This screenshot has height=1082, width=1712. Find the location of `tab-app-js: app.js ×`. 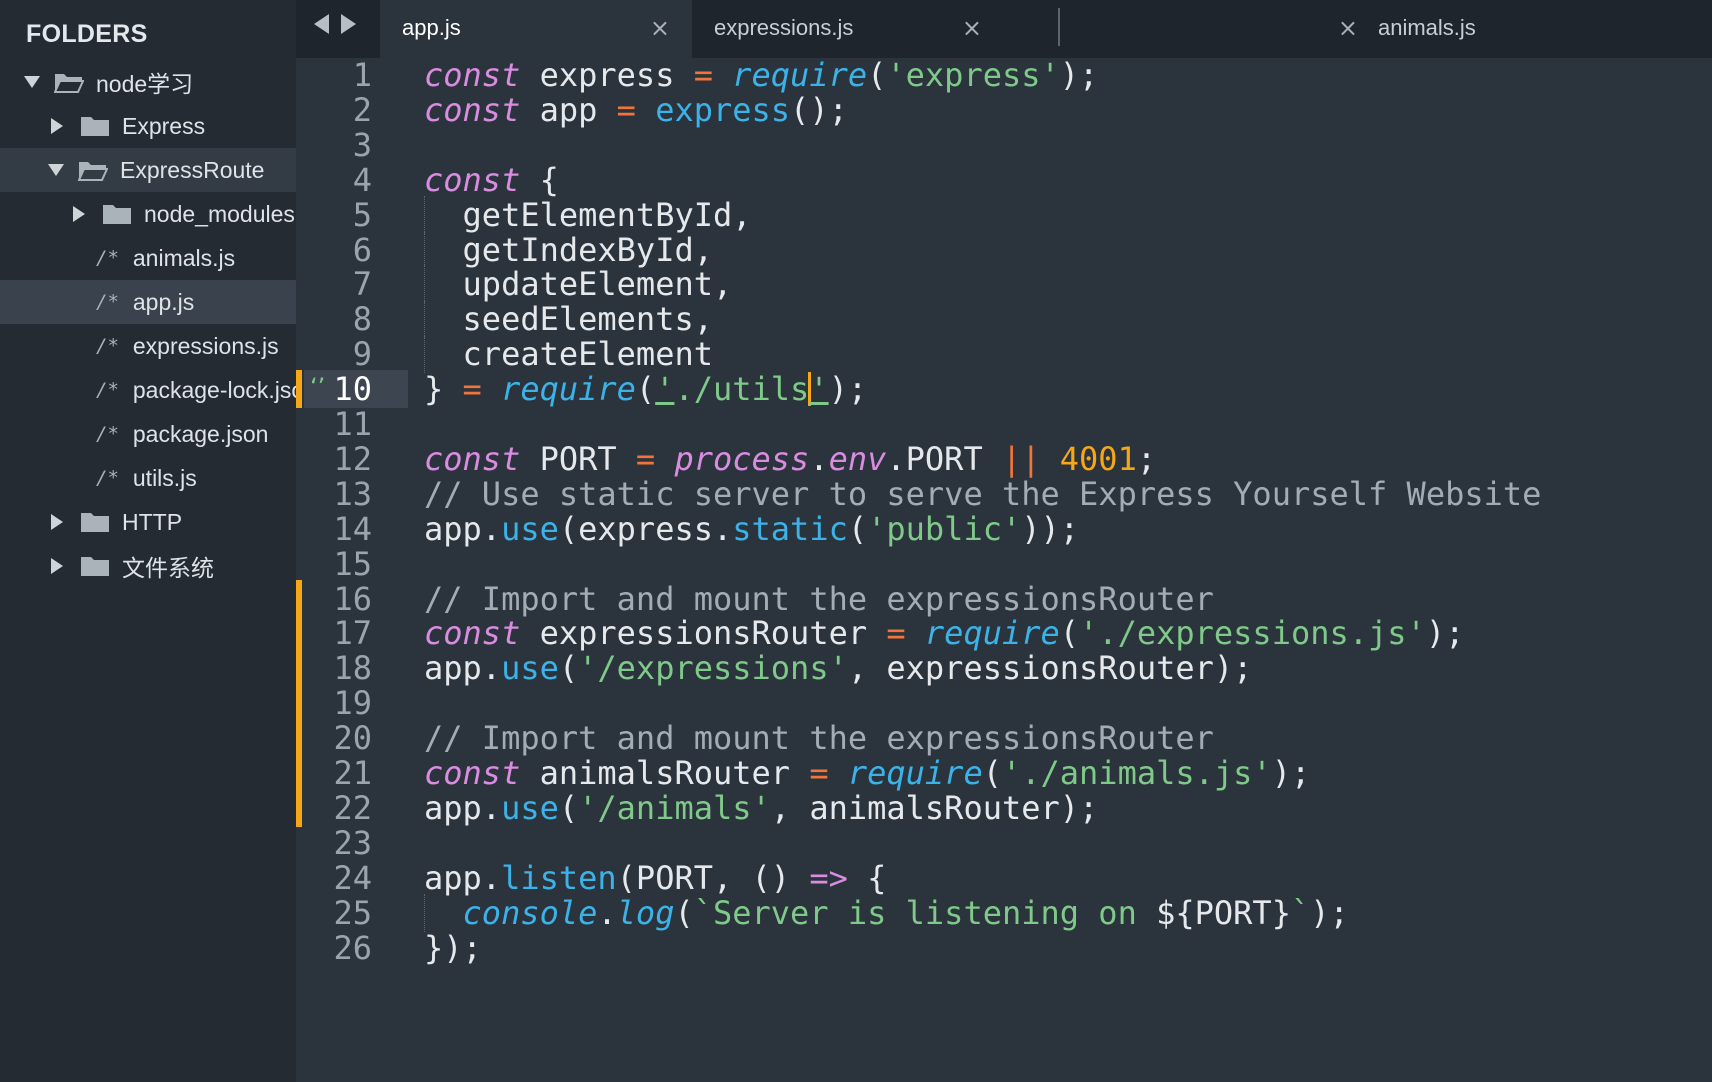

tab-app-js: app.js × is located at coordinates (536, 29).